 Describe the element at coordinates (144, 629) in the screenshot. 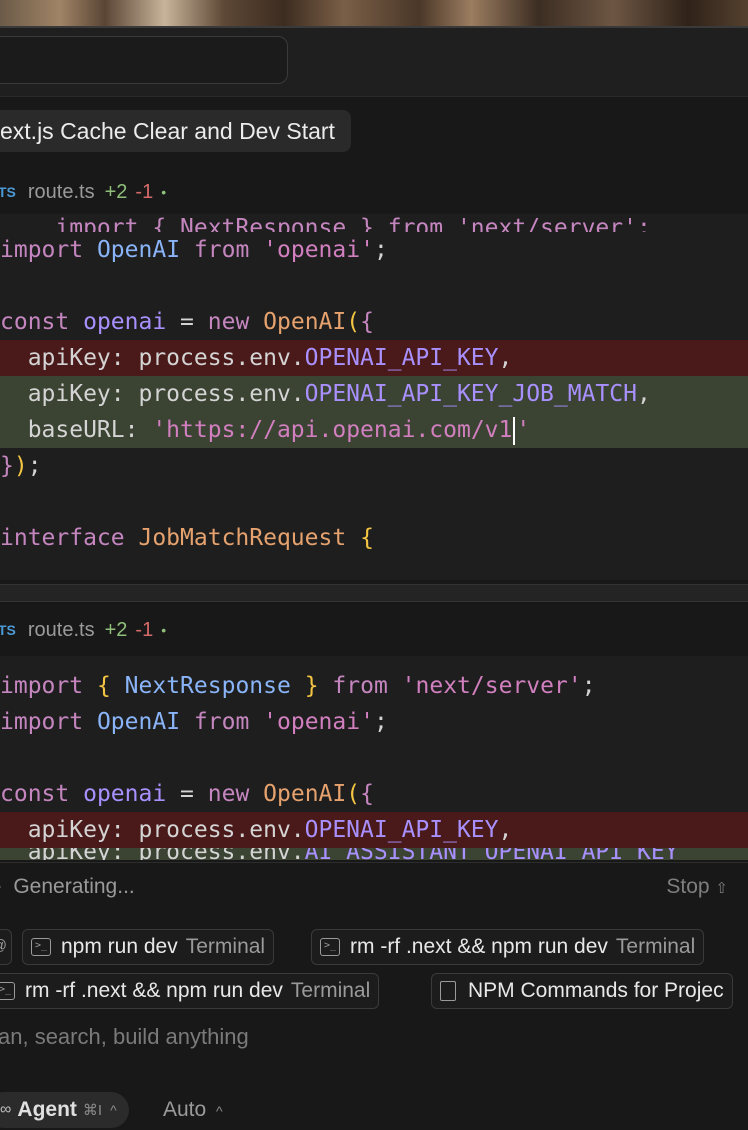

I see `lines-removed-count: -1` at that location.